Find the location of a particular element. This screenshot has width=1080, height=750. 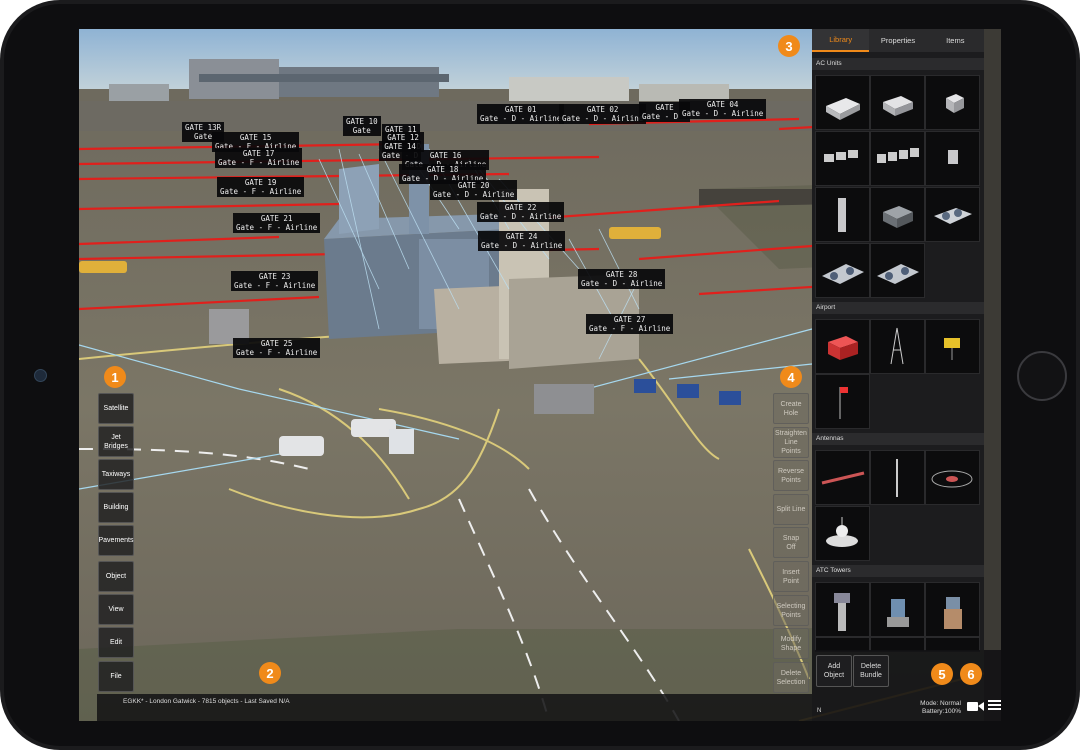

modify-shape-button: Modify Shape is located at coordinates (791, 643).